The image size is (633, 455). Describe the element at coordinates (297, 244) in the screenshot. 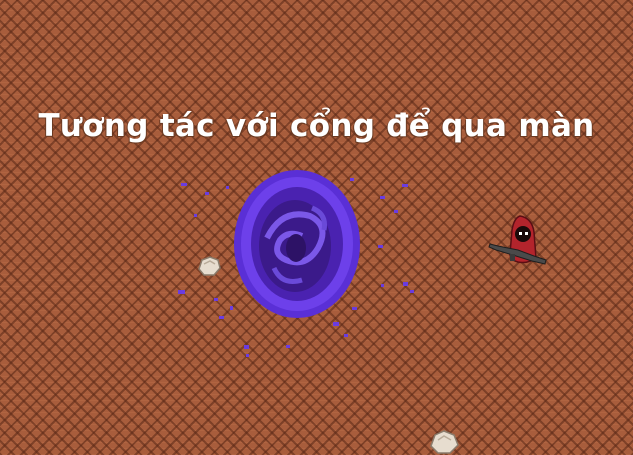

I see `portal-icon` at that location.